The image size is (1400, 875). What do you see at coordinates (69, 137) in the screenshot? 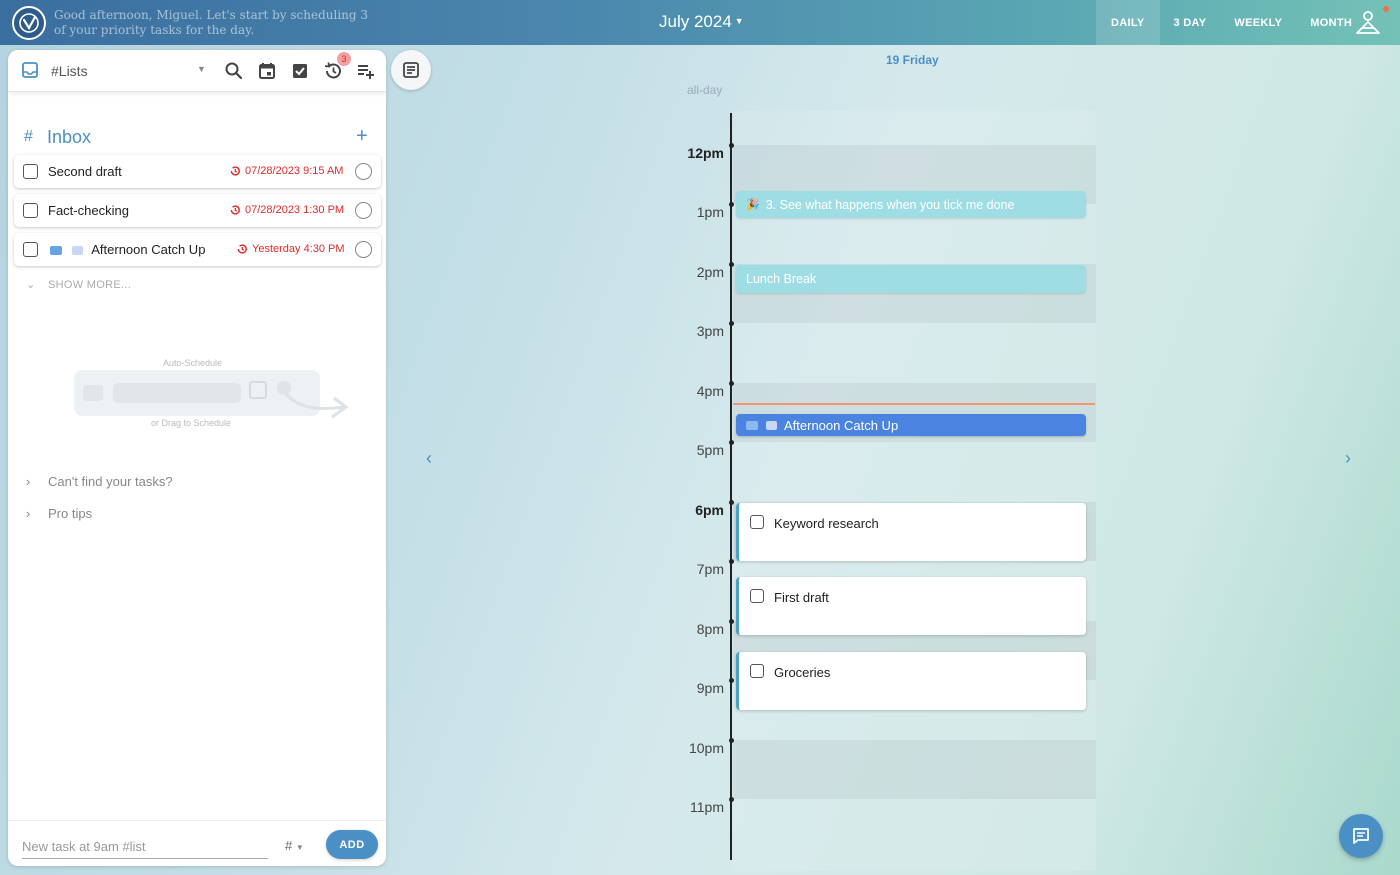
I see `inbox-title: Inbox` at bounding box center [69, 137].